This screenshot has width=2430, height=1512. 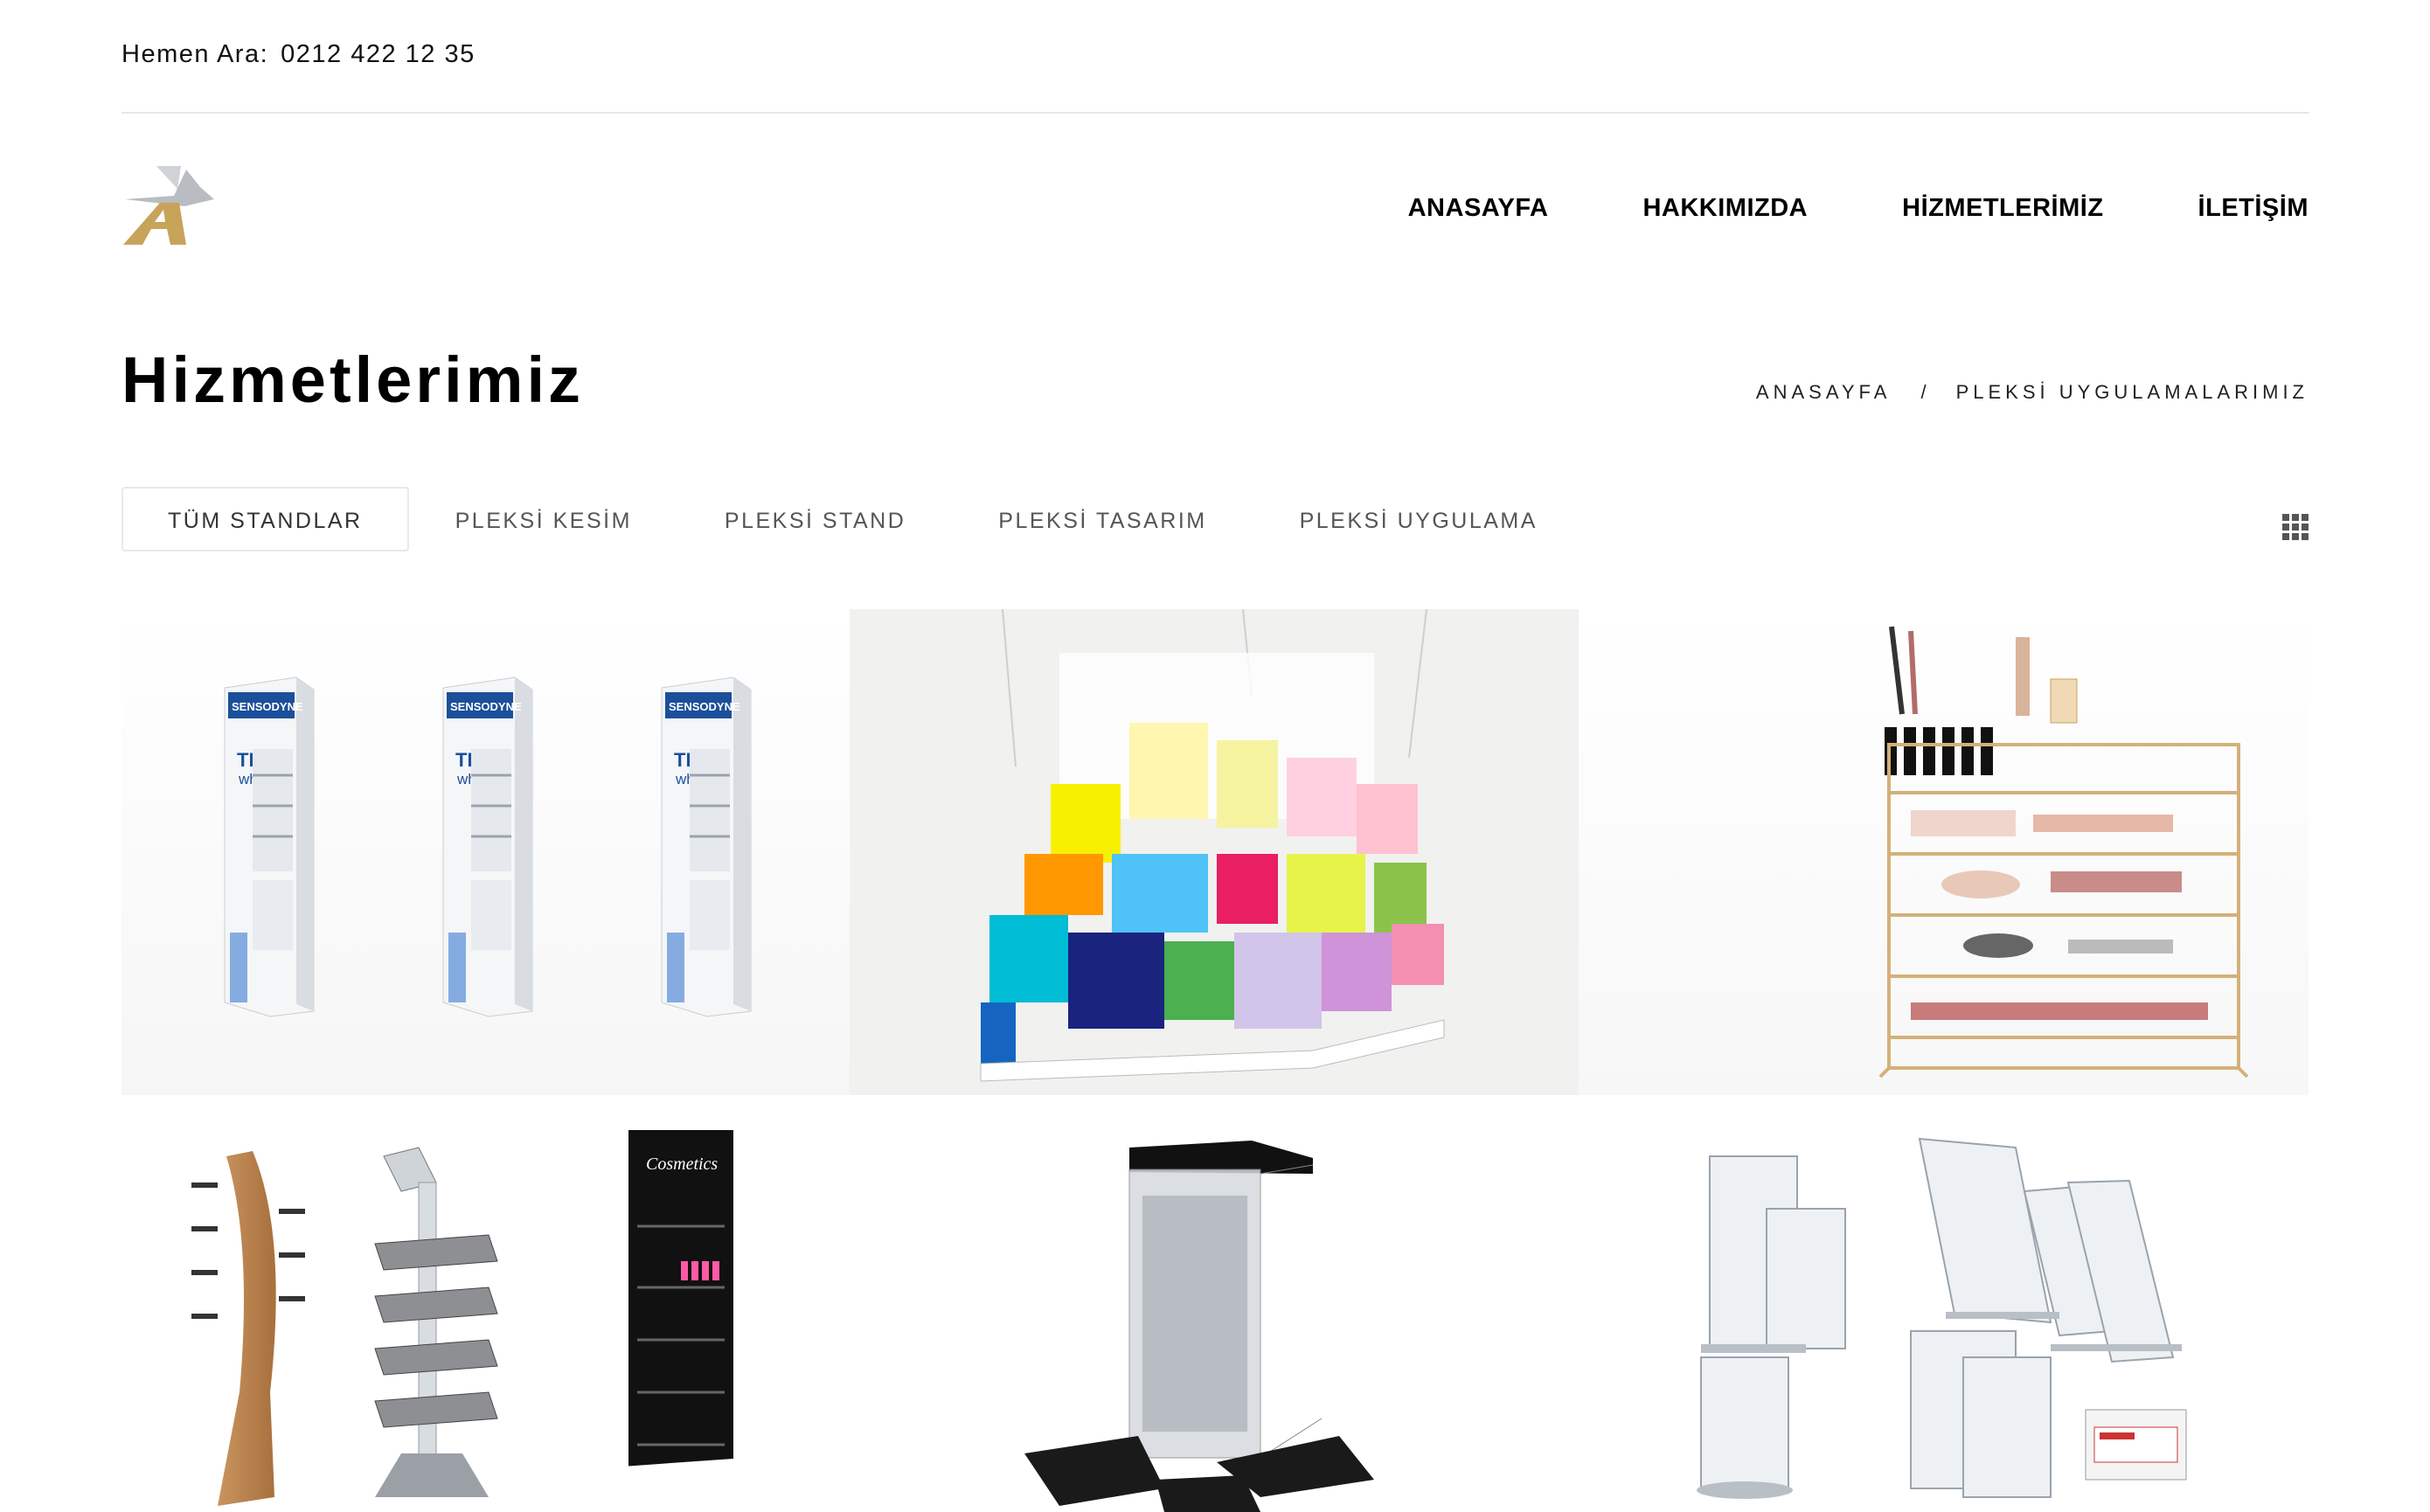 I want to click on cosmetics-stands-image: Cosmetics, so click(x=486, y=1321).